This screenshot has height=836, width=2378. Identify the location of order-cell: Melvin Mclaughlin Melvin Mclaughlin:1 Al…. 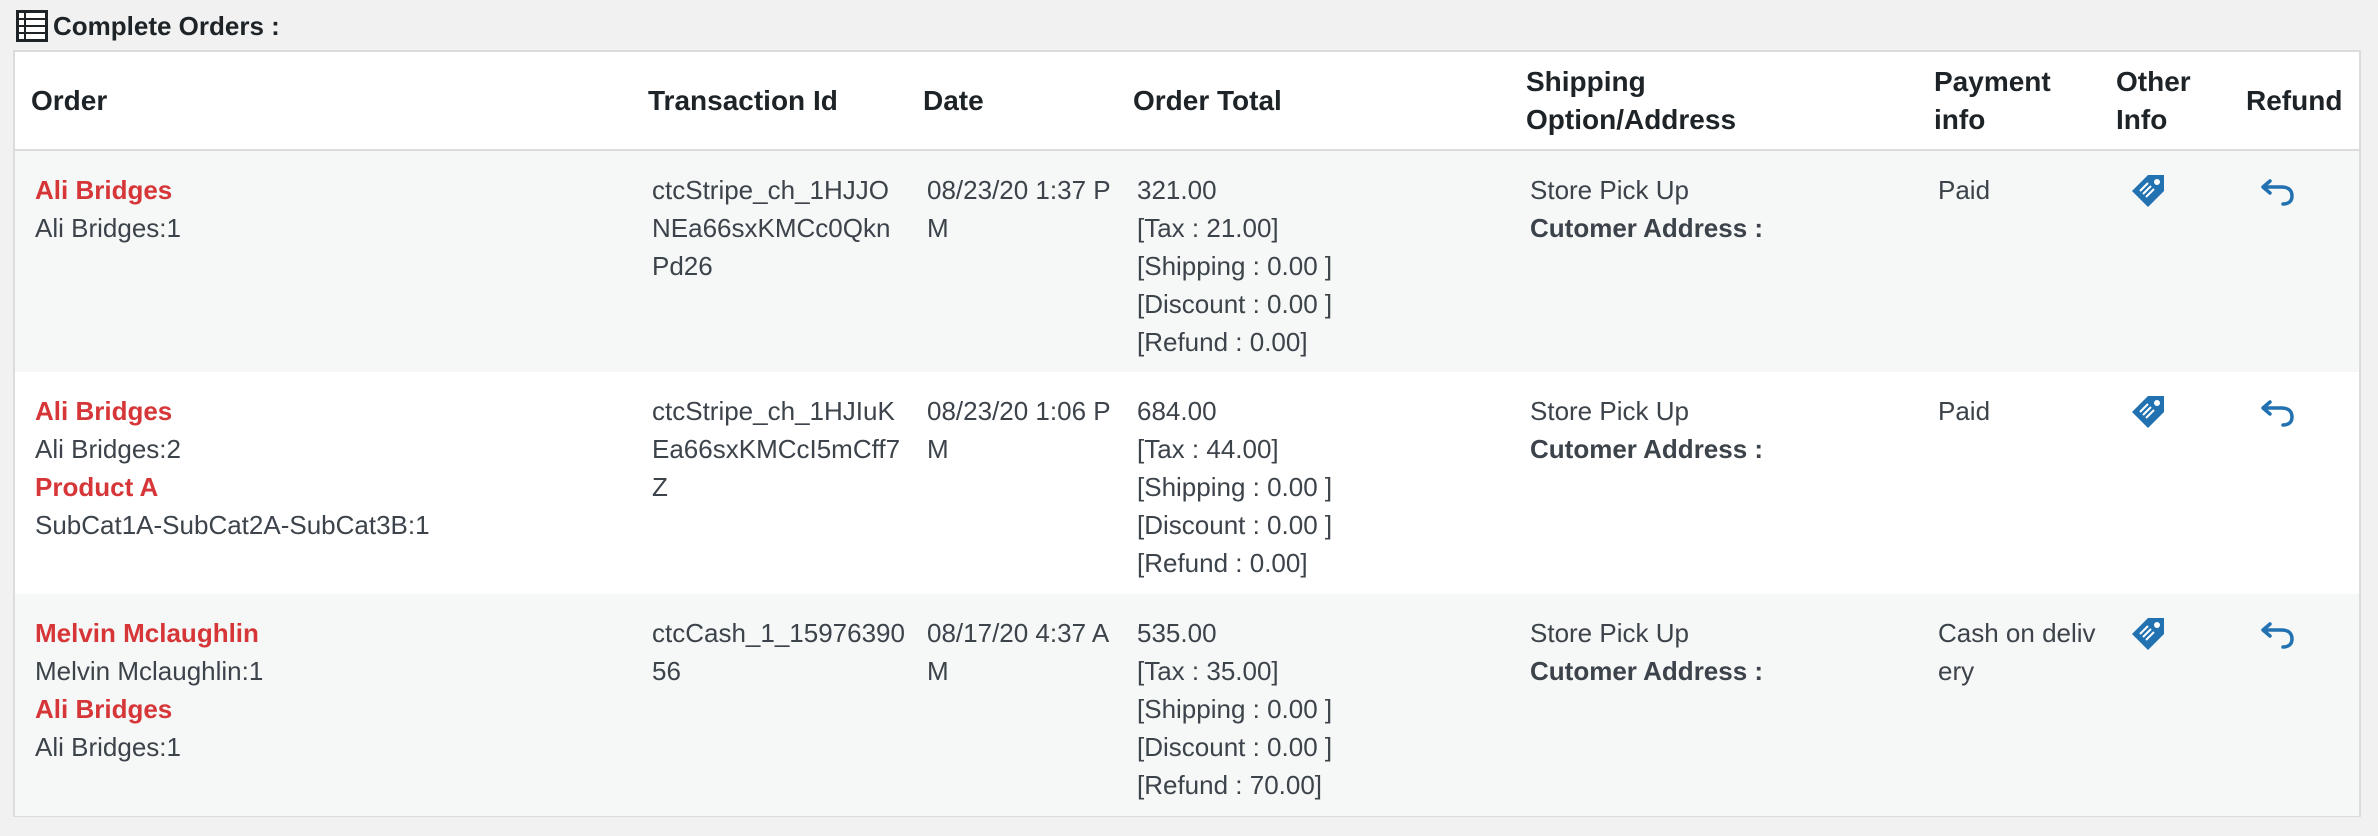
(323, 705).